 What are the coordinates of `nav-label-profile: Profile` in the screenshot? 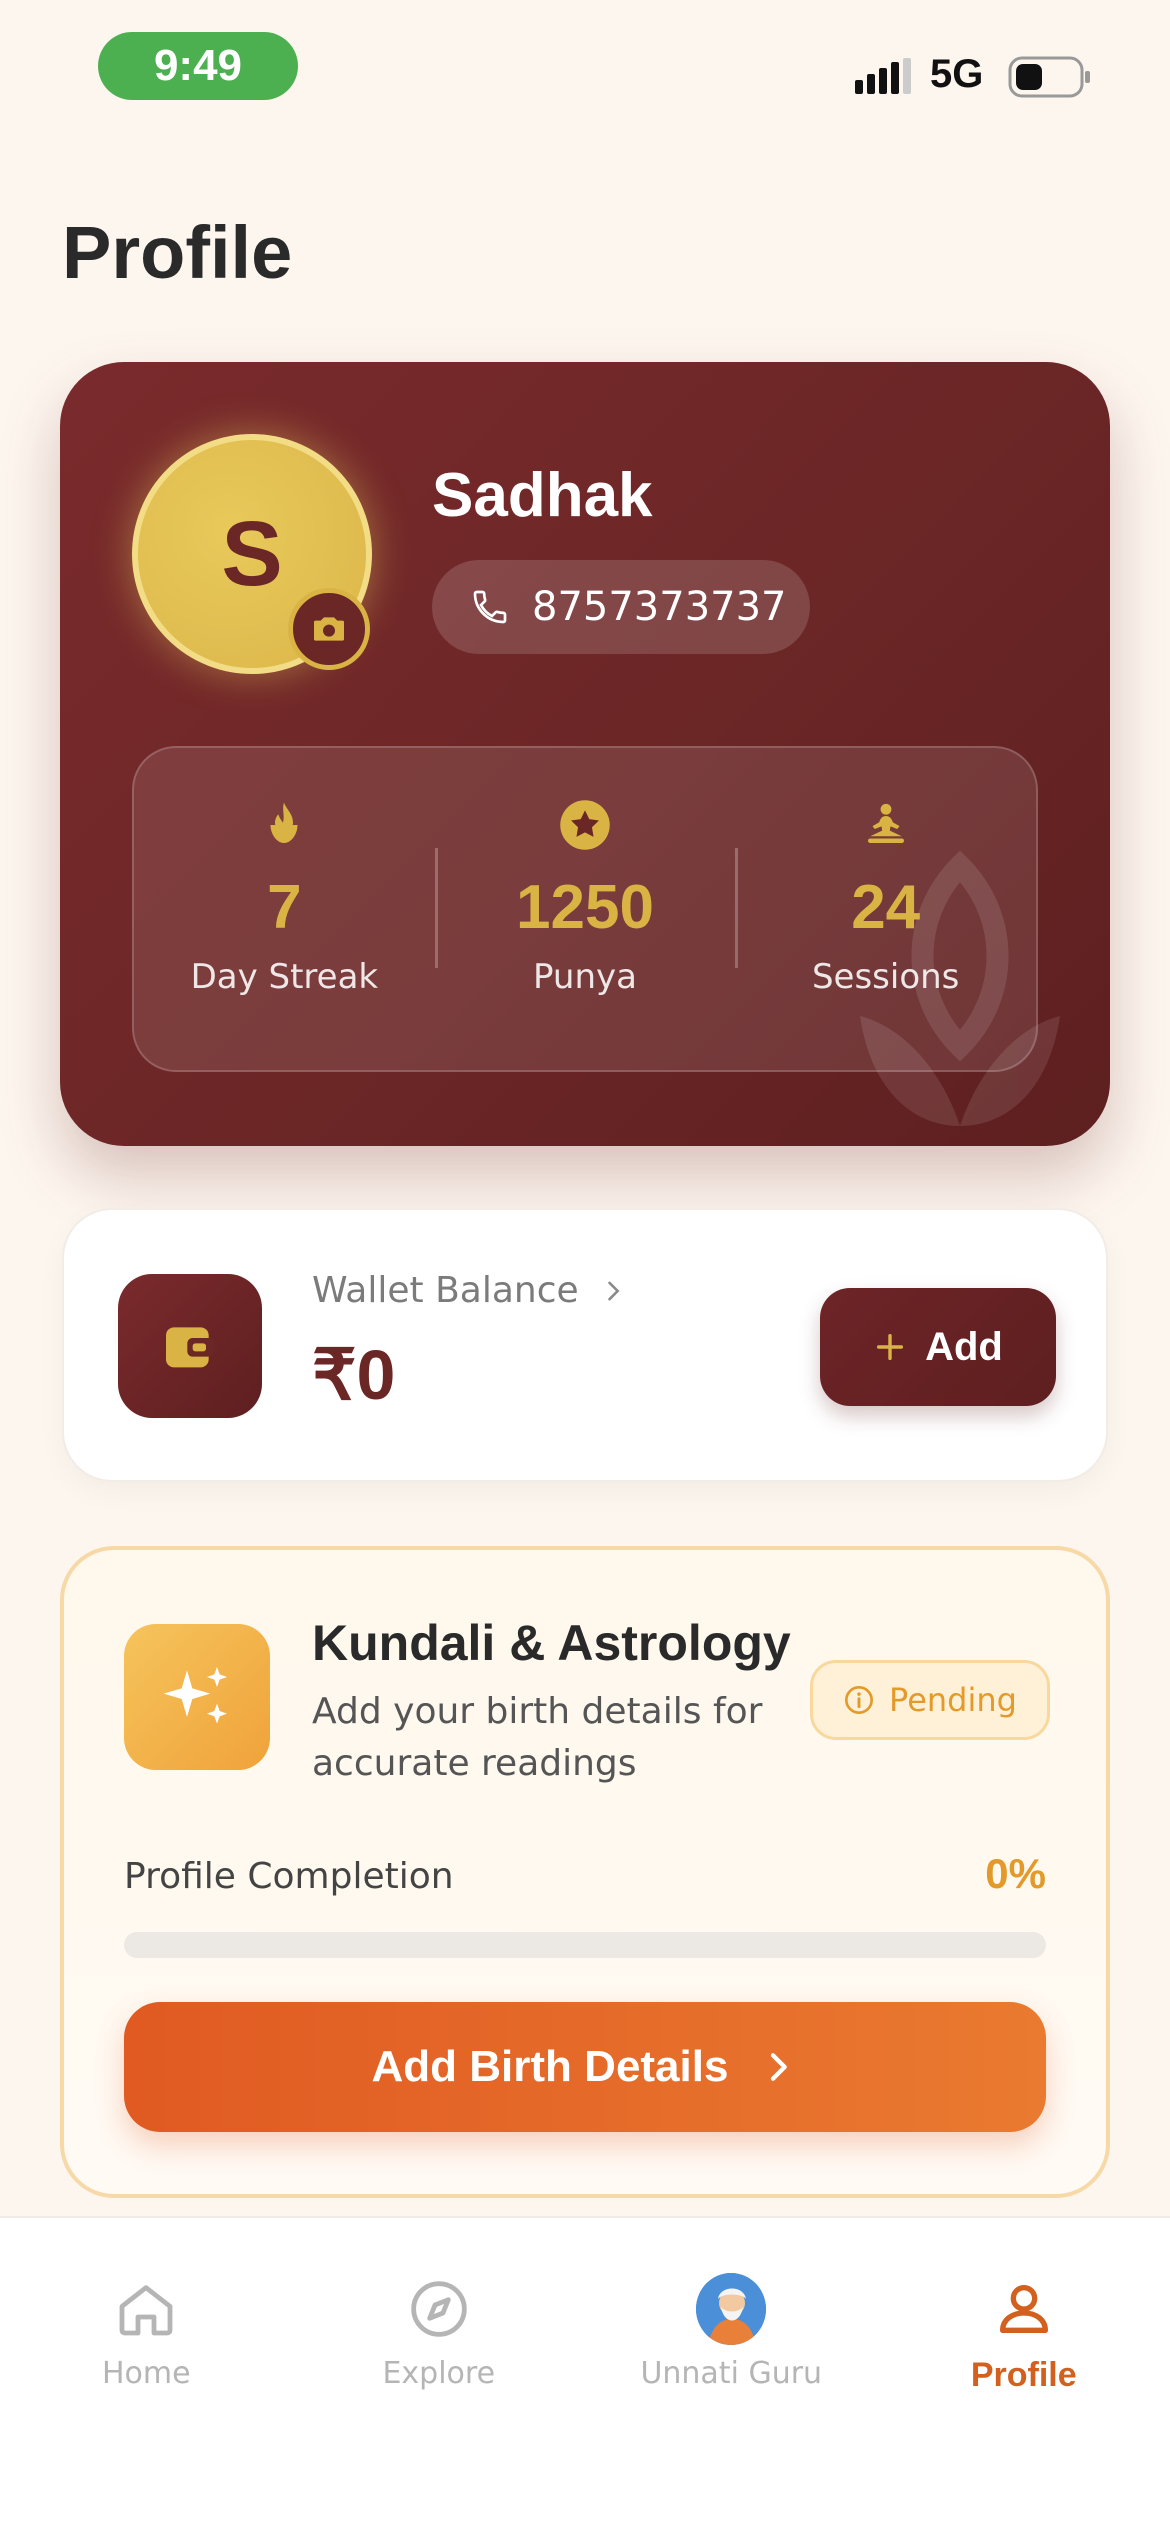 It's located at (1023, 2375).